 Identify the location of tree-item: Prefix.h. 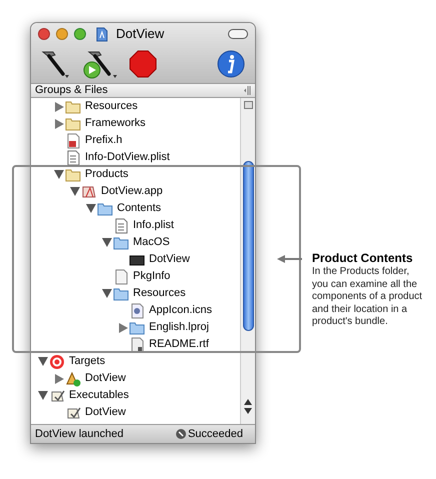
(103, 140).